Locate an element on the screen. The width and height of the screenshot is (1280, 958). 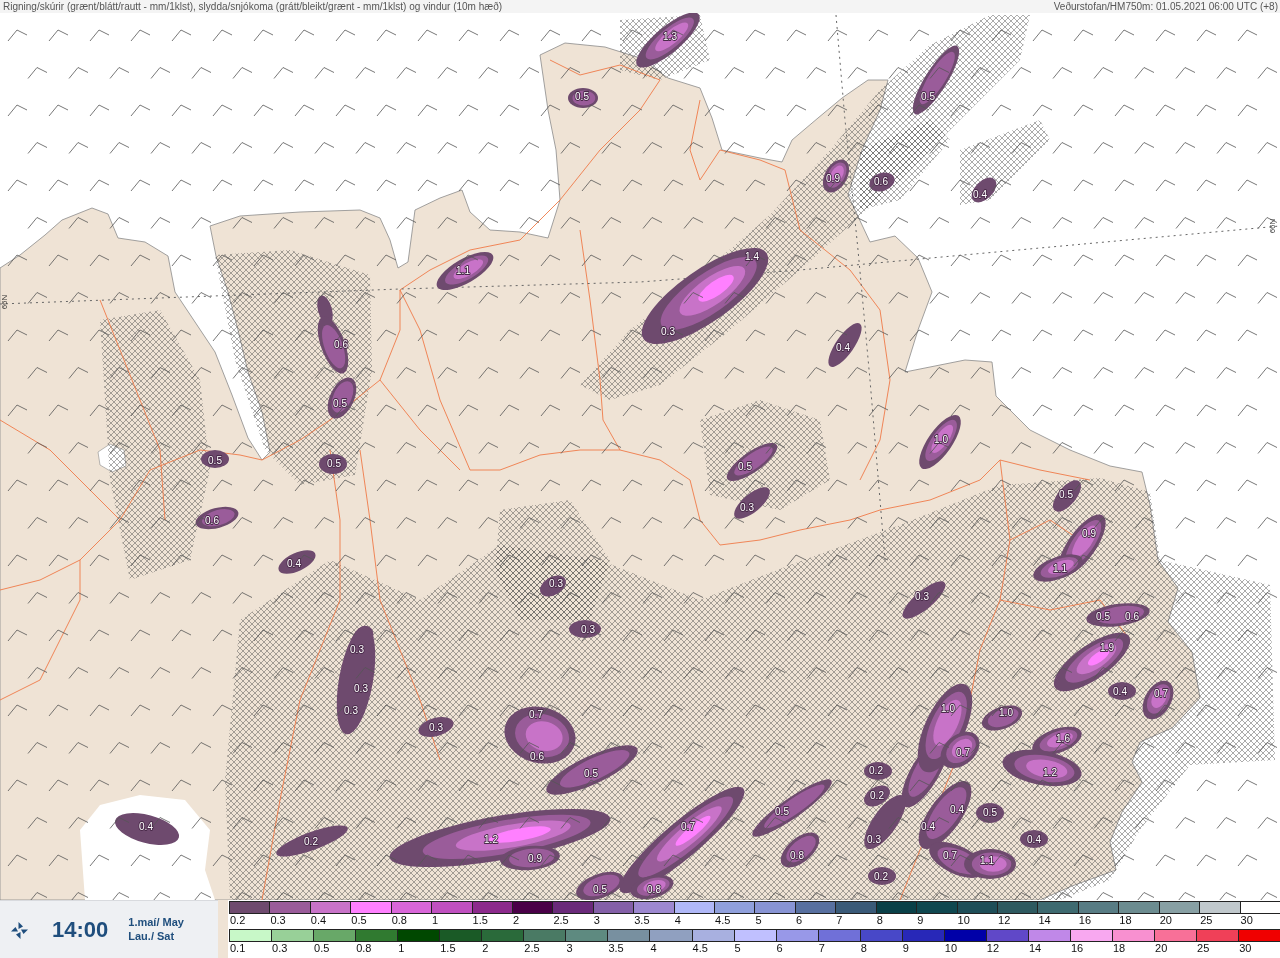
precipitation-value: 1.9 is located at coordinates (1107, 647).